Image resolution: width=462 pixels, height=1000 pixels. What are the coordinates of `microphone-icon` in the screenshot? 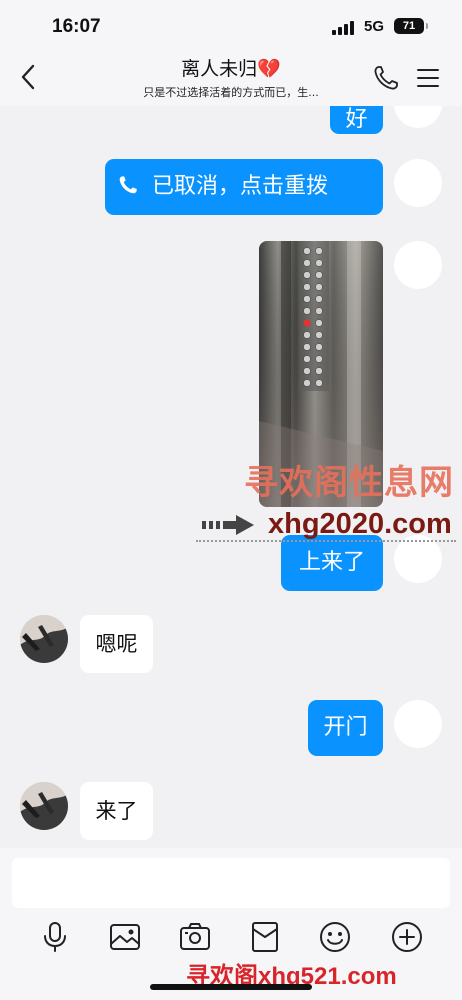 It's located at (55, 937).